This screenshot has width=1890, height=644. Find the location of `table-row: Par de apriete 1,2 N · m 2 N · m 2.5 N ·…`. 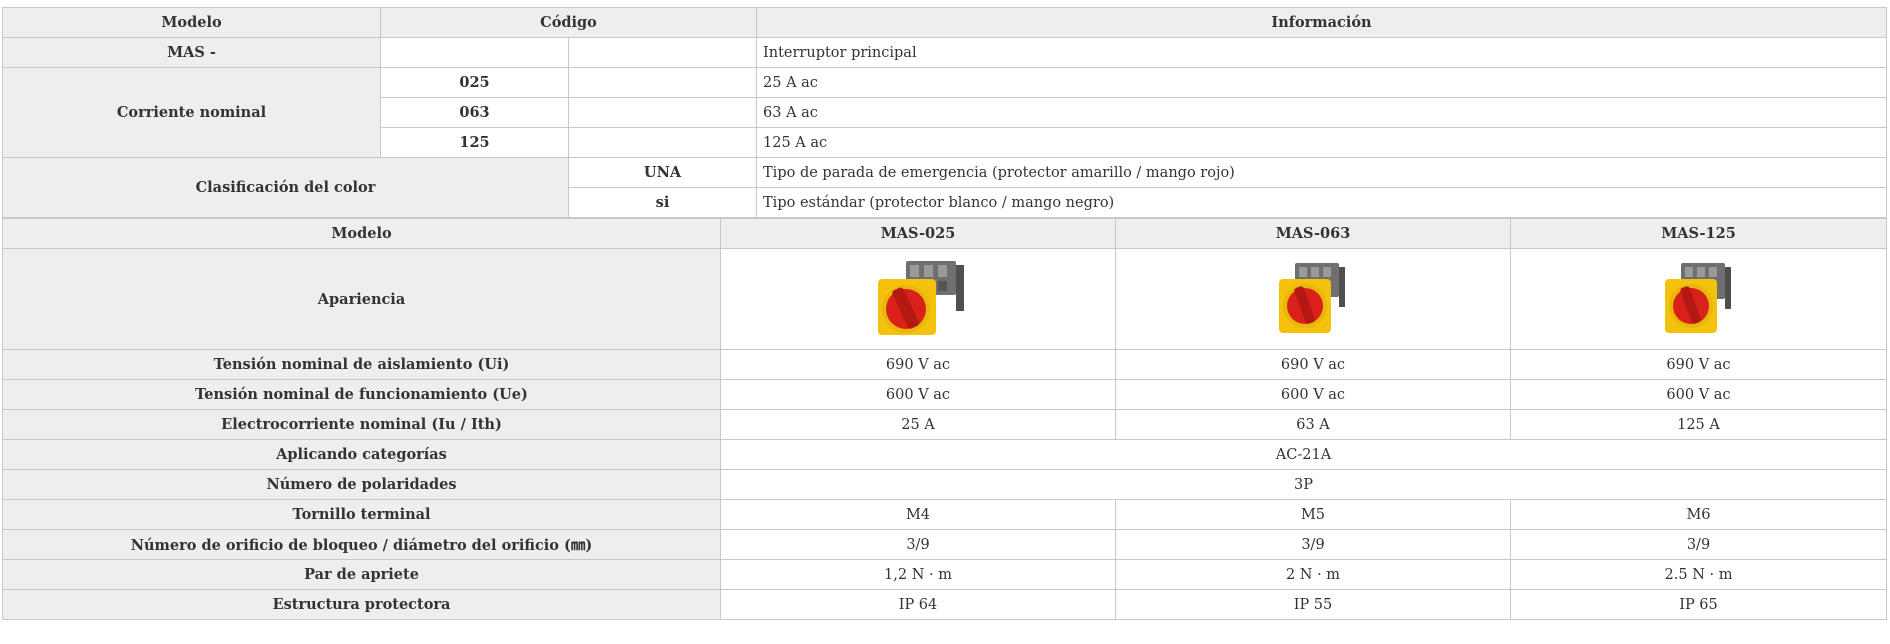

table-row: Par de apriete 1,2 N · m 2 N · m 2.5 N ·… is located at coordinates (944, 574).